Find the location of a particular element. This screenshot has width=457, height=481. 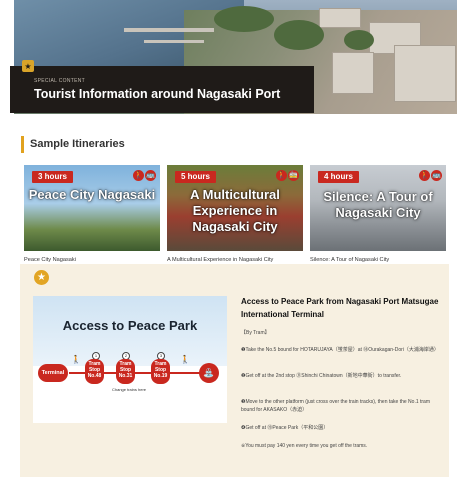

transport-icons: 🚶 🚋 is located at coordinates (287, 175).